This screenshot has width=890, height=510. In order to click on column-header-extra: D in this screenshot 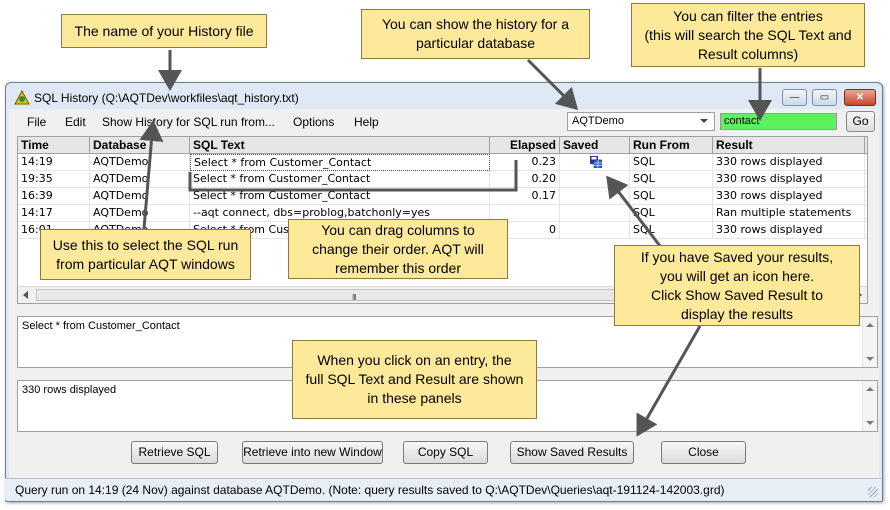, I will do `click(866, 145)`.